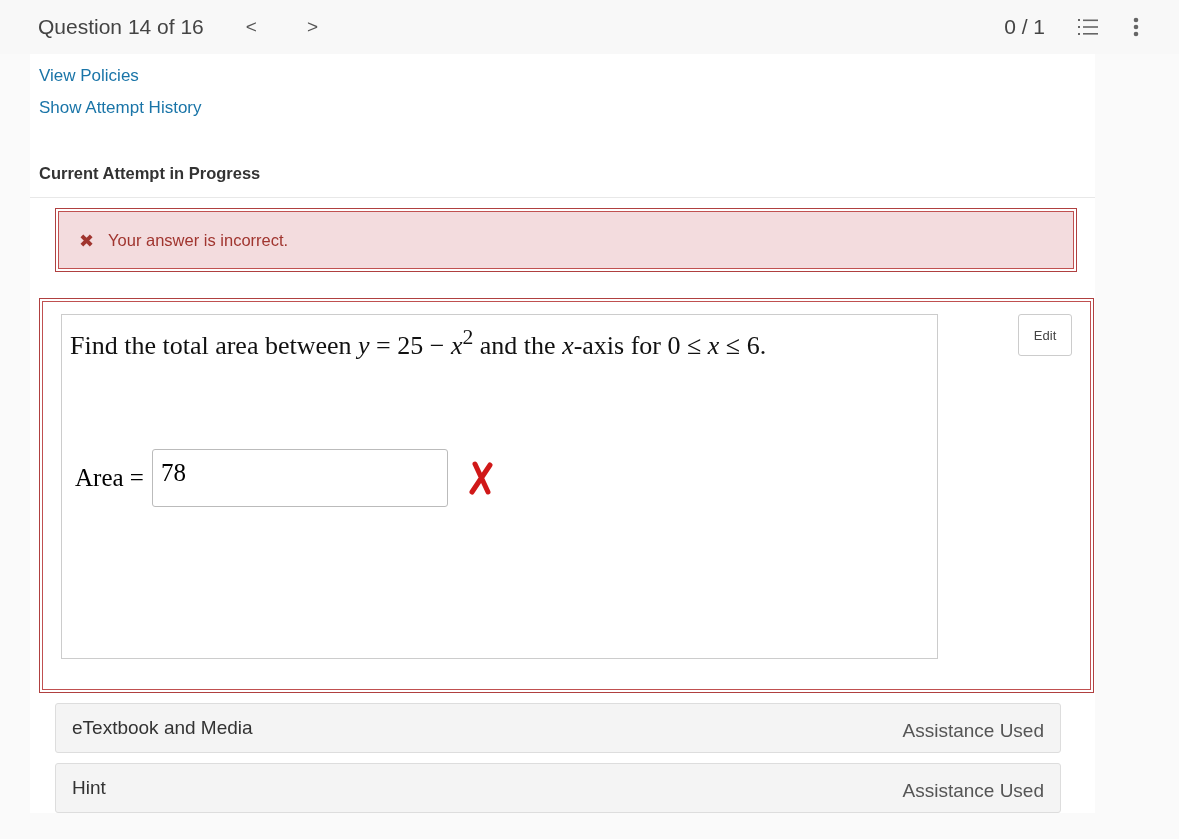 The image size is (1179, 839). What do you see at coordinates (87, 240) in the screenshot?
I see `error-icon: ✖` at bounding box center [87, 240].